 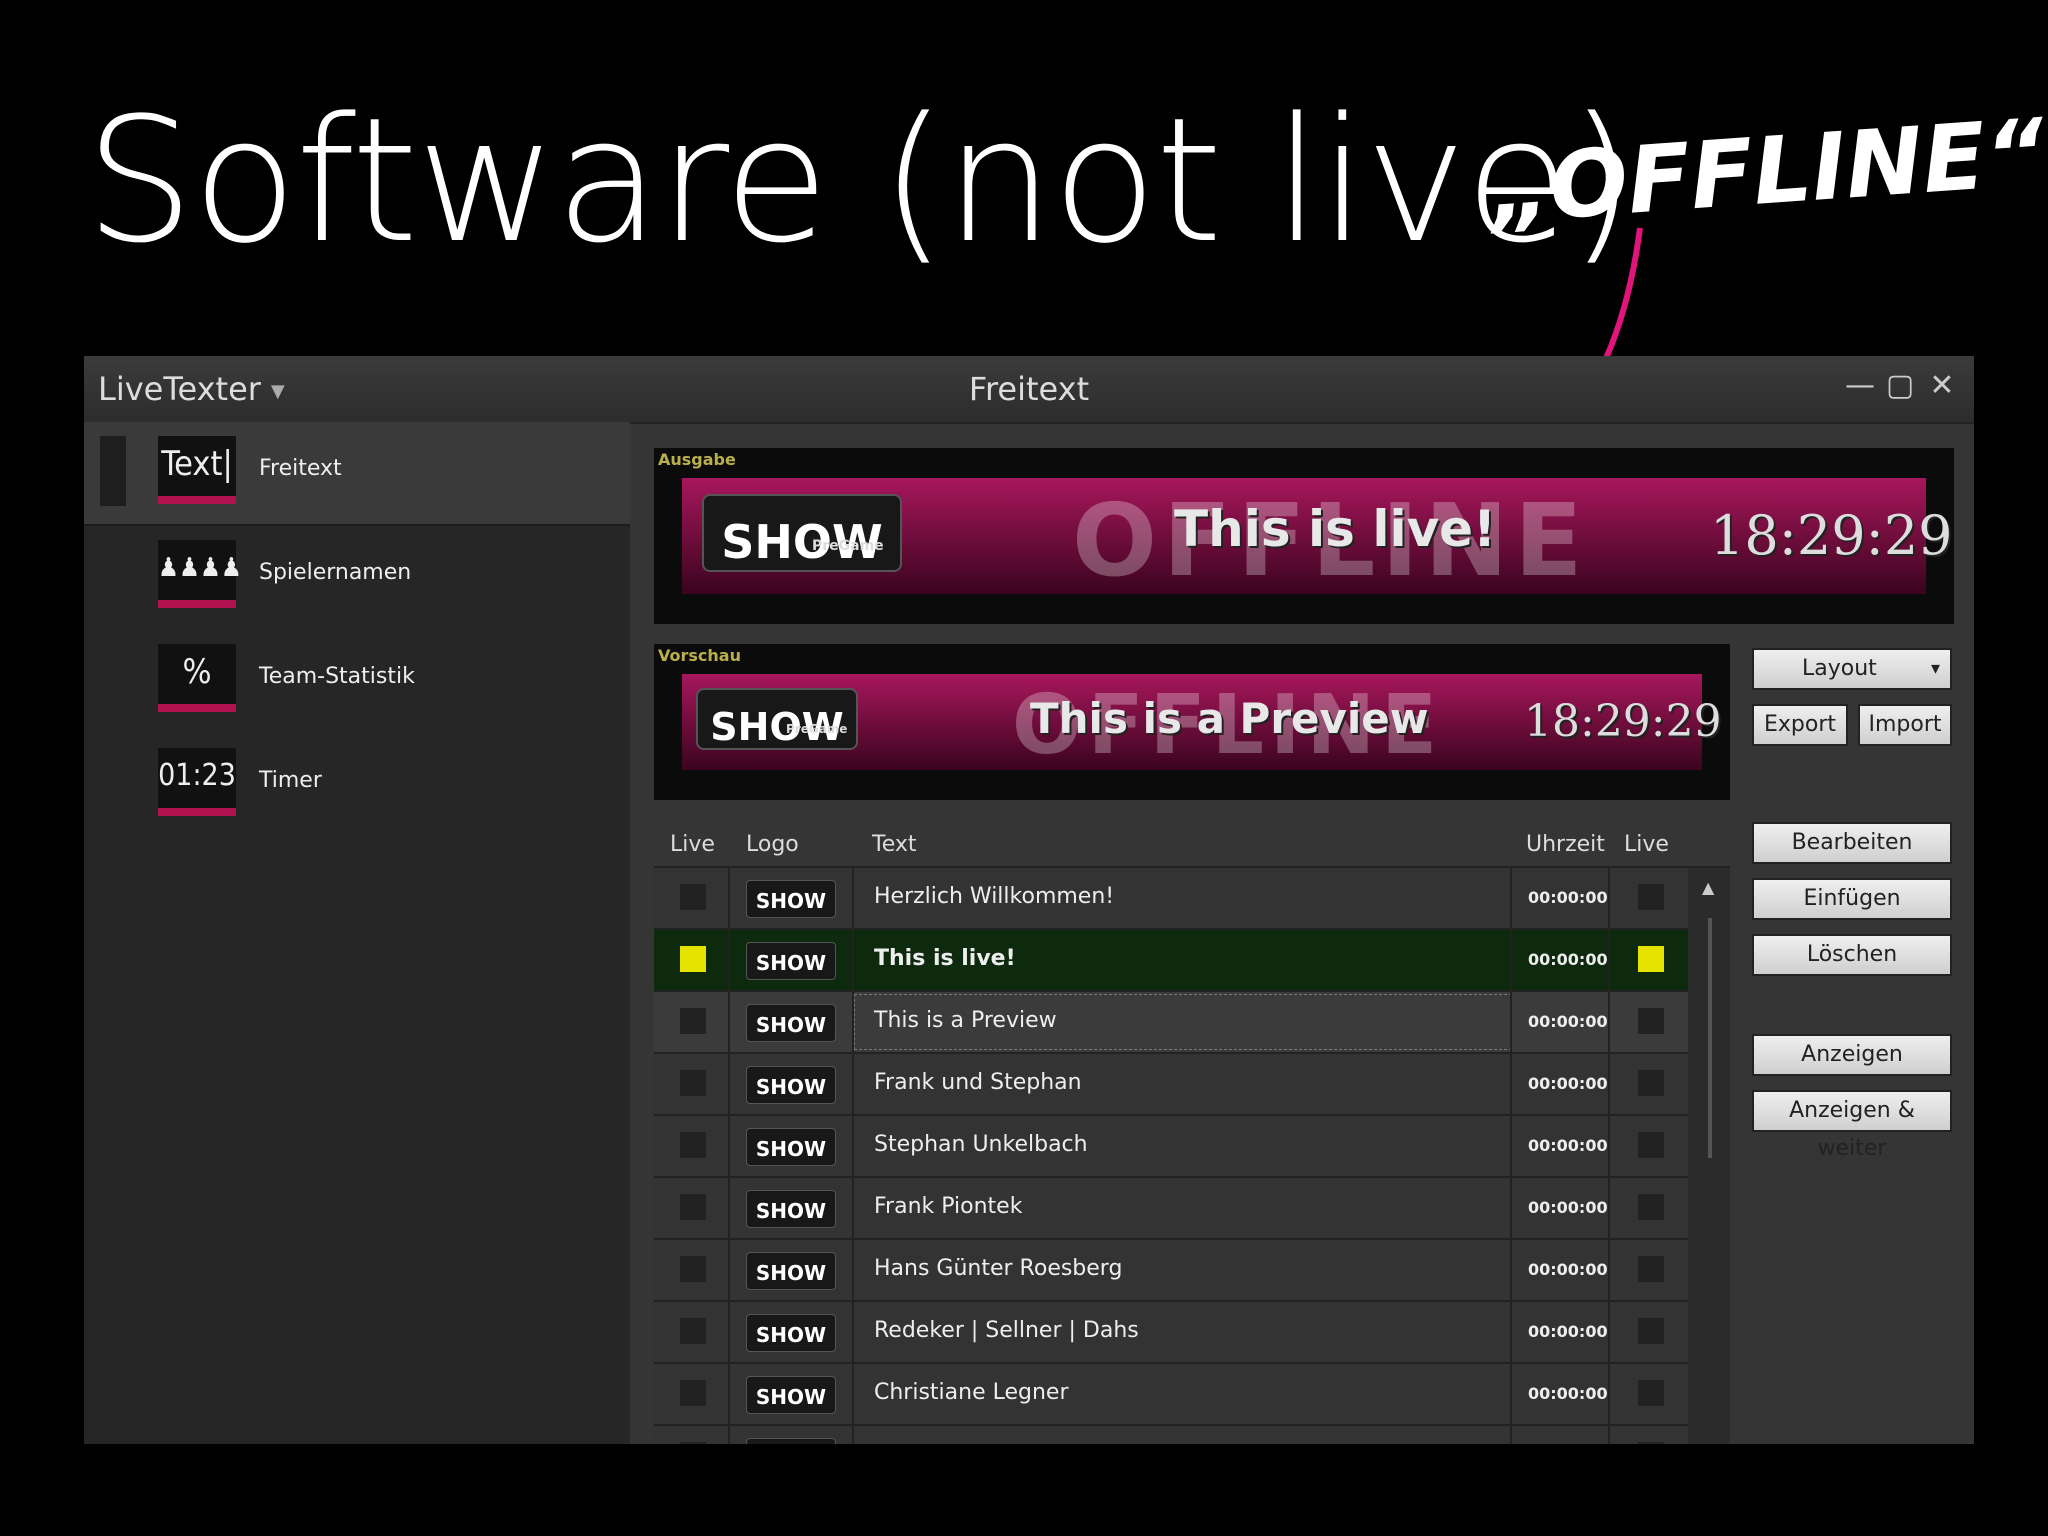 What do you see at coordinates (197, 782) in the screenshot?
I see `timer-icon: 01:23` at bounding box center [197, 782].